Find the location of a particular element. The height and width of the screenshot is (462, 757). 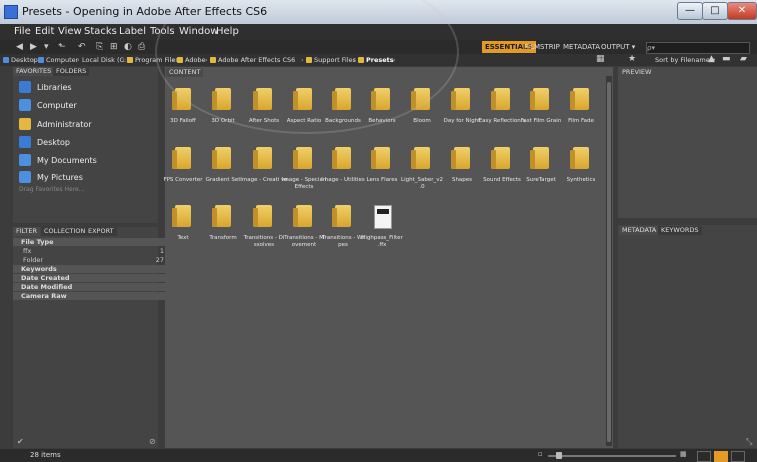

menu-edit: Edit is located at coordinates (44, 31).